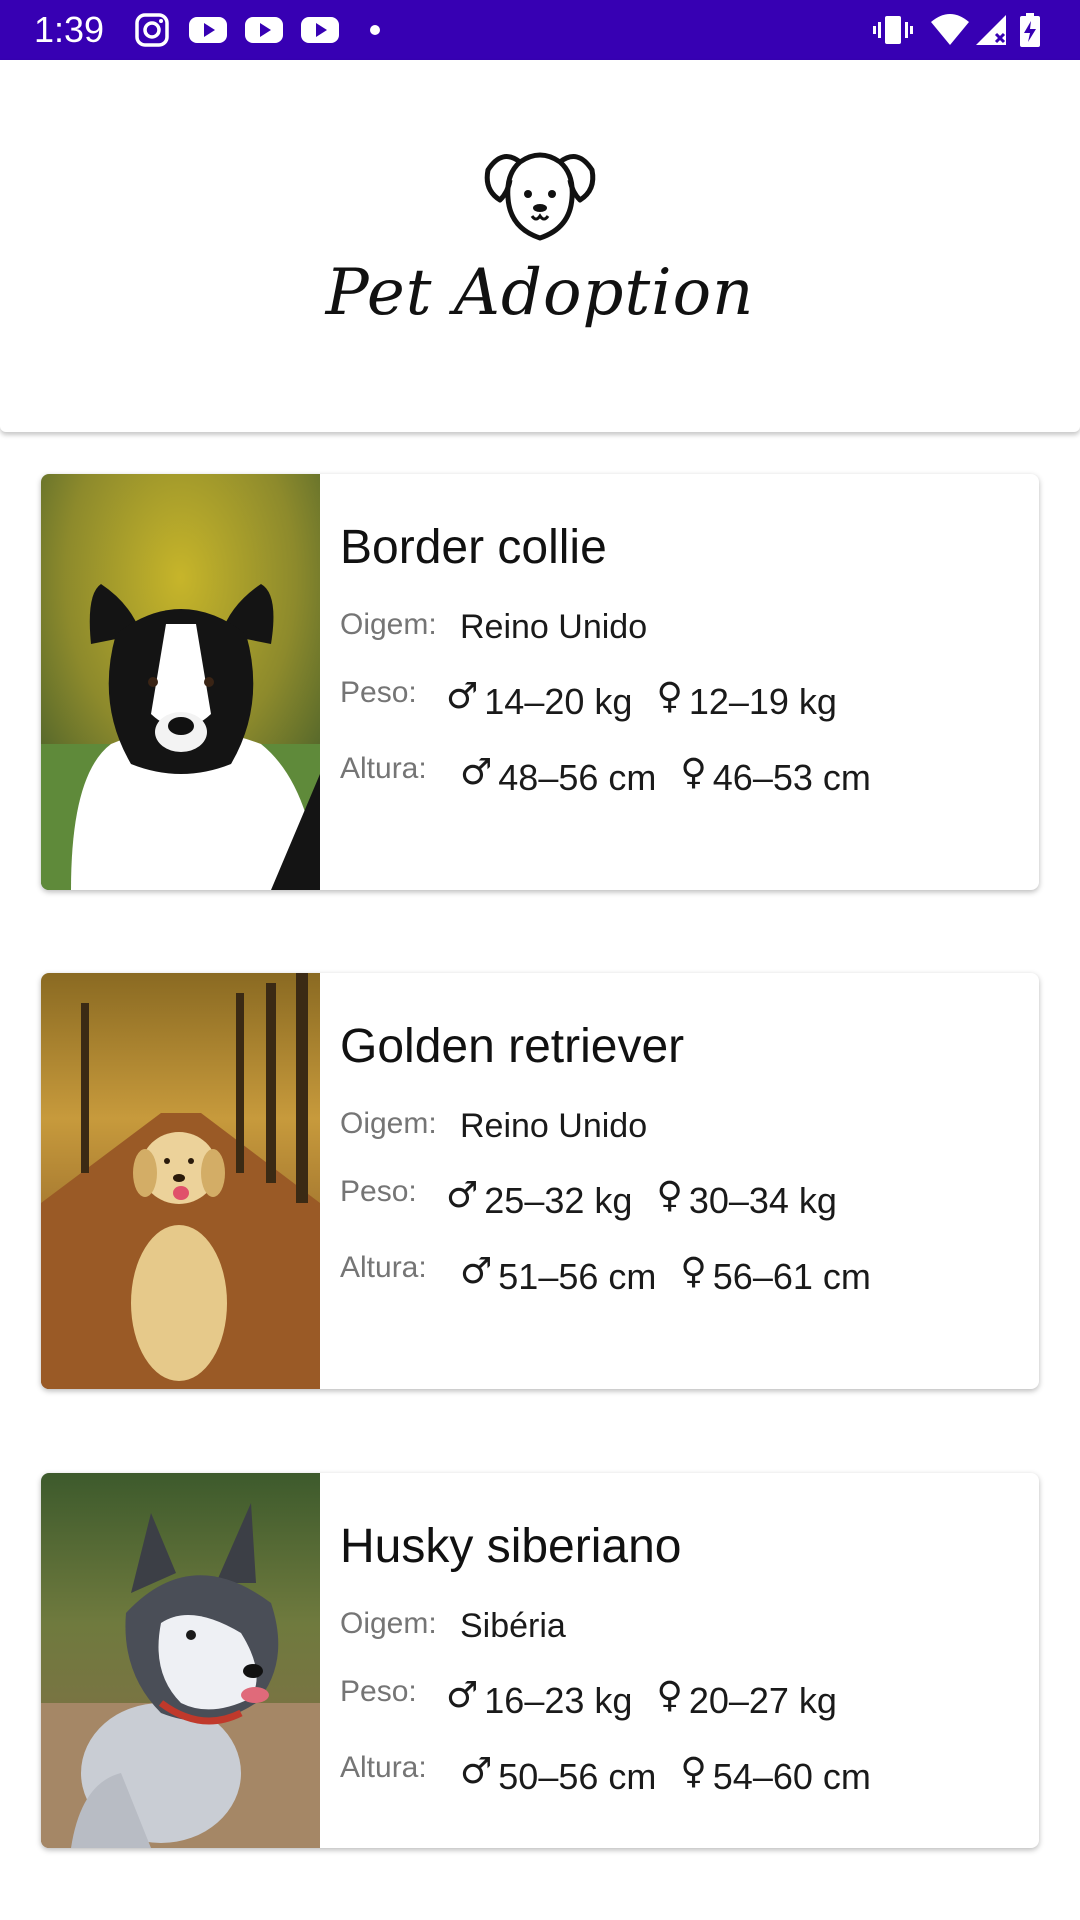 The height and width of the screenshot is (1920, 1080). What do you see at coordinates (577, 777) in the screenshot?
I see `height-male: 48–56 cm` at bounding box center [577, 777].